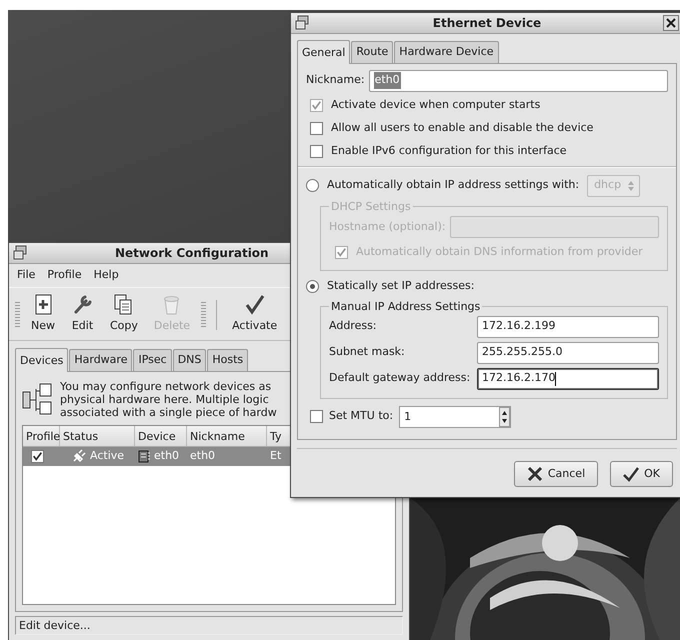  Describe the element at coordinates (227, 436) in the screenshot. I see `column-header: Nickname` at that location.